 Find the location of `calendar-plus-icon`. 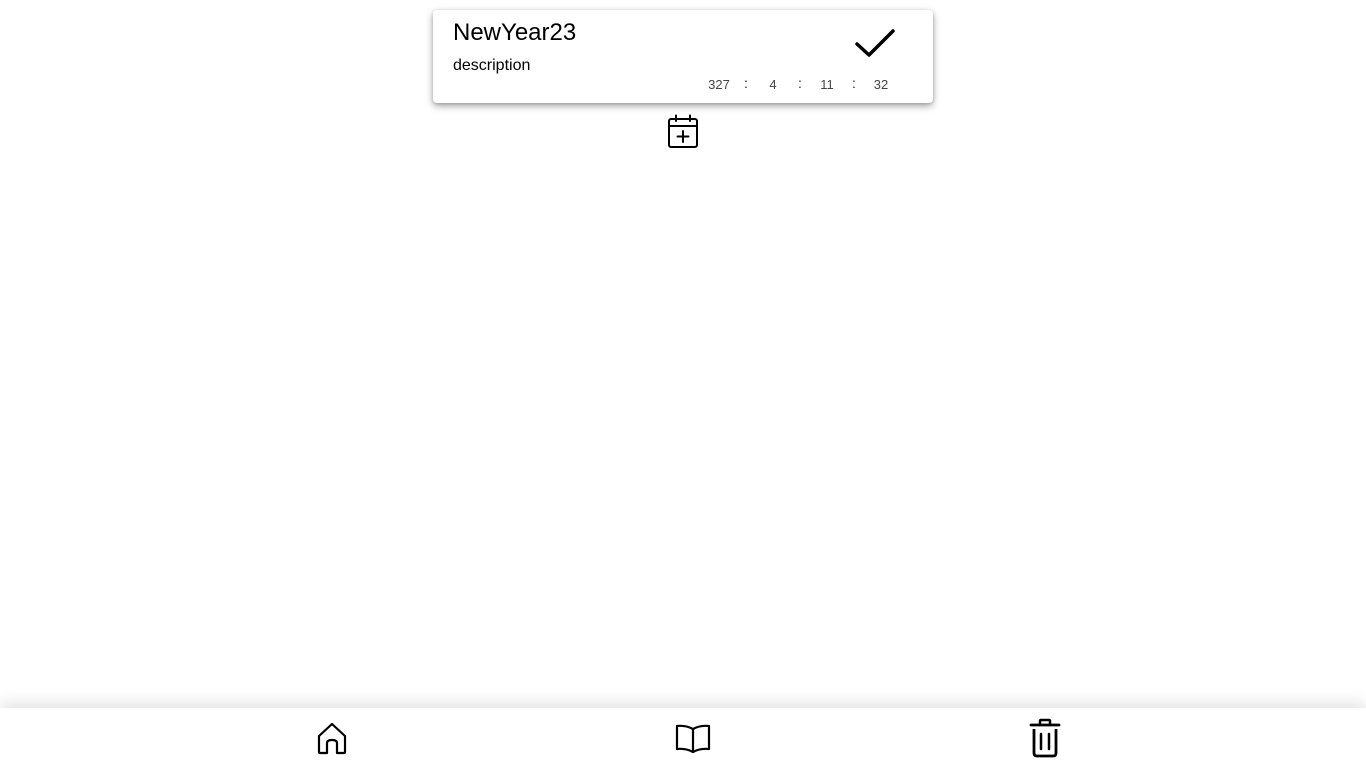

calendar-plus-icon is located at coordinates (683, 131).